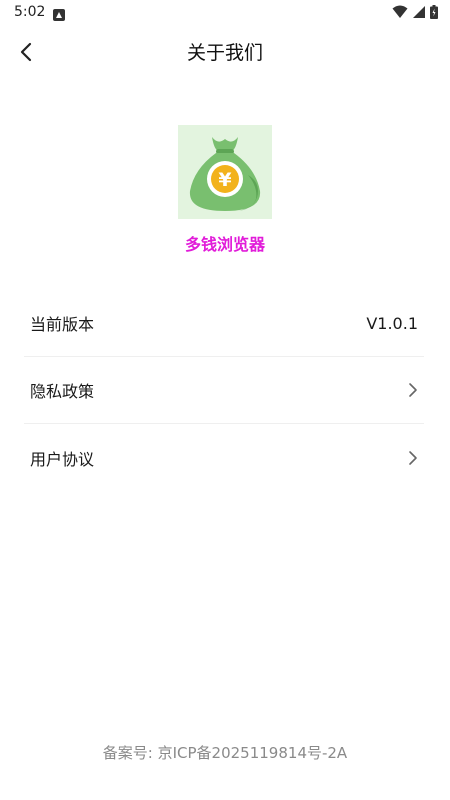  I want to click on battery-icon, so click(434, 13).